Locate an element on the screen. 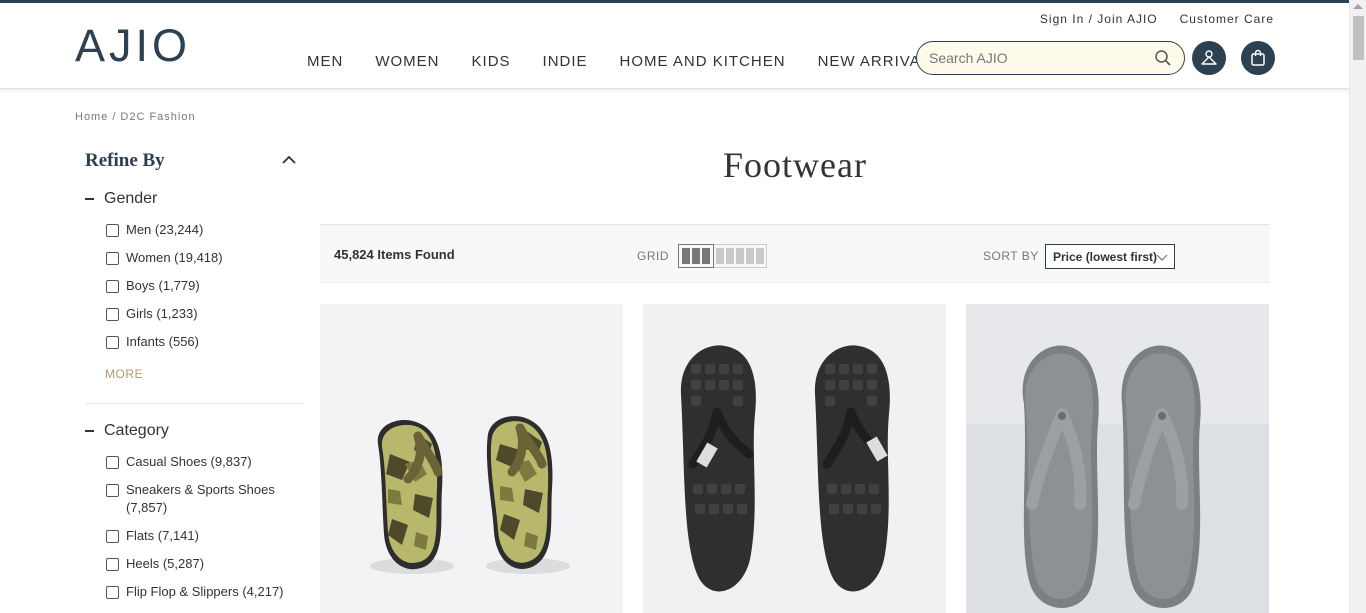 Image resolution: width=1366 pixels, height=613 pixels. black-flip-flops-image is located at coordinates (794, 458).